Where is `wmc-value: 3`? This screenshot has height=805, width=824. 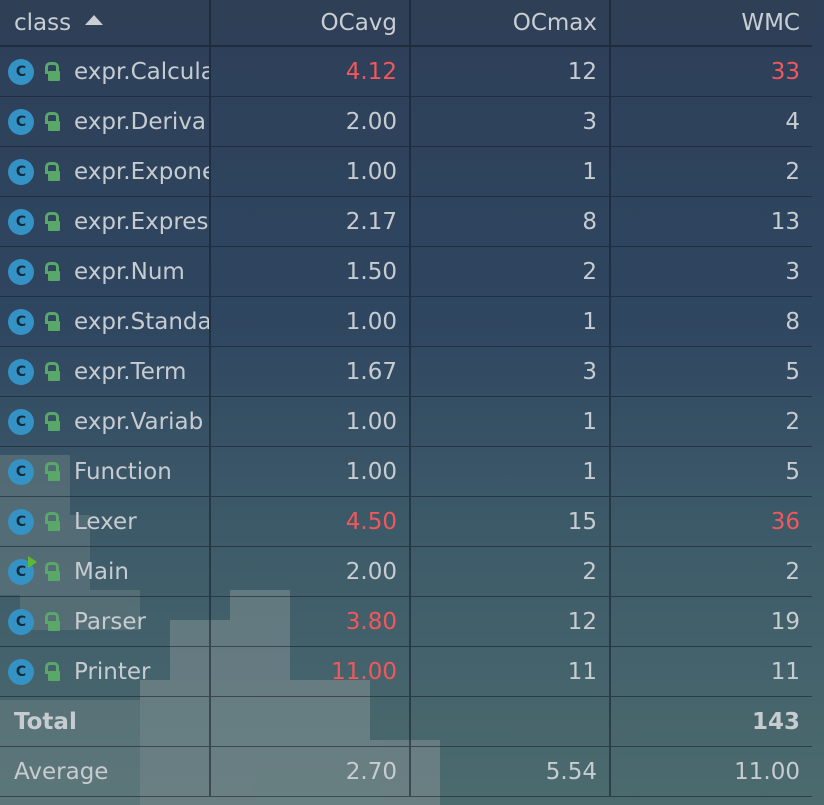 wmc-value: 3 is located at coordinates (792, 271).